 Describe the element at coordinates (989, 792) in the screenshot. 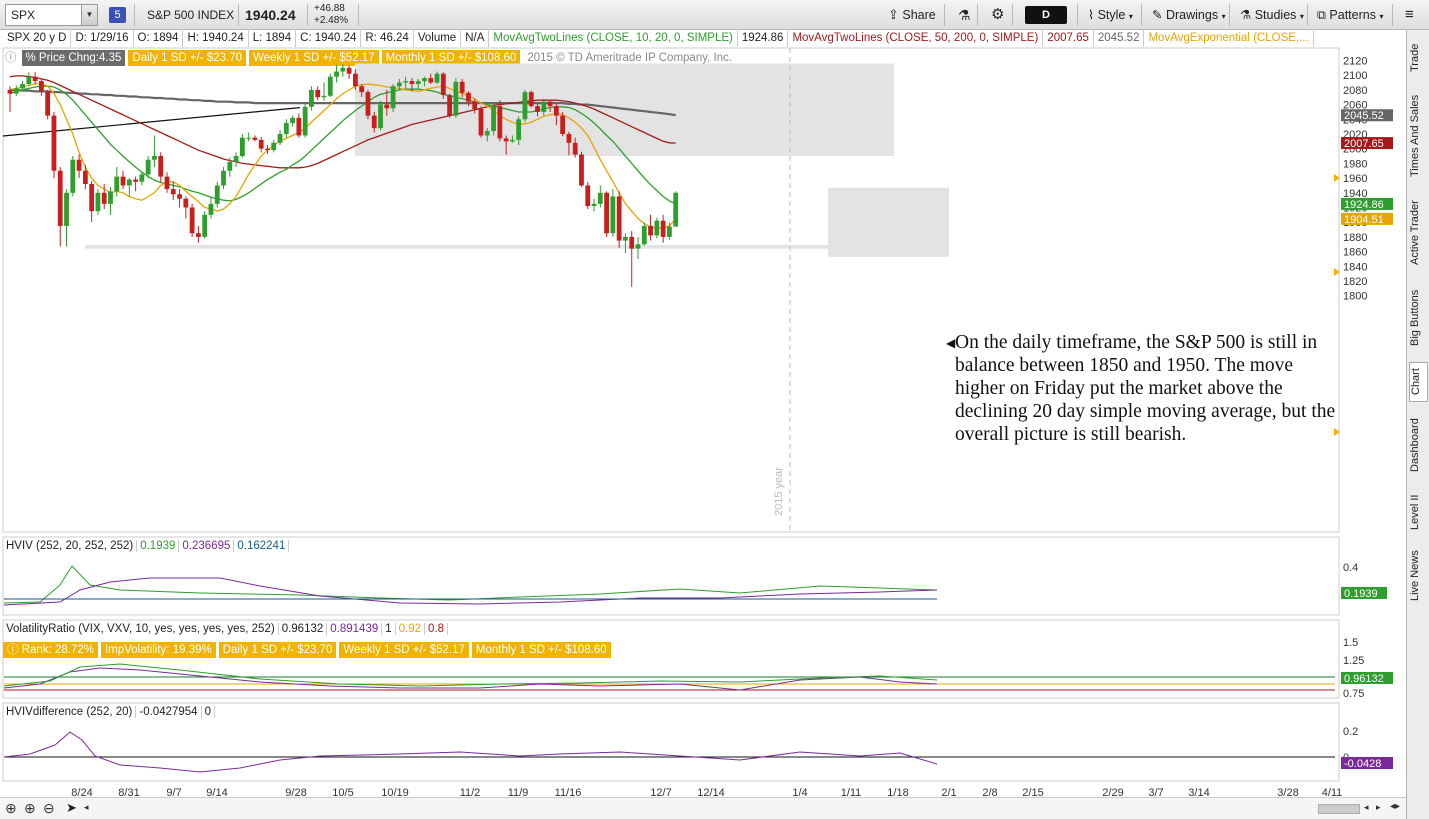

I see `date-tick-label: 2/8` at that location.